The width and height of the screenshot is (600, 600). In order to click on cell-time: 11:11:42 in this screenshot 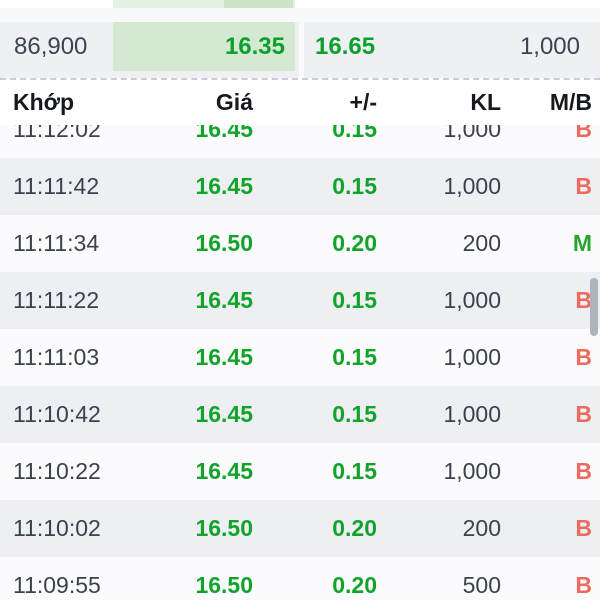, I will do `click(56, 186)`.